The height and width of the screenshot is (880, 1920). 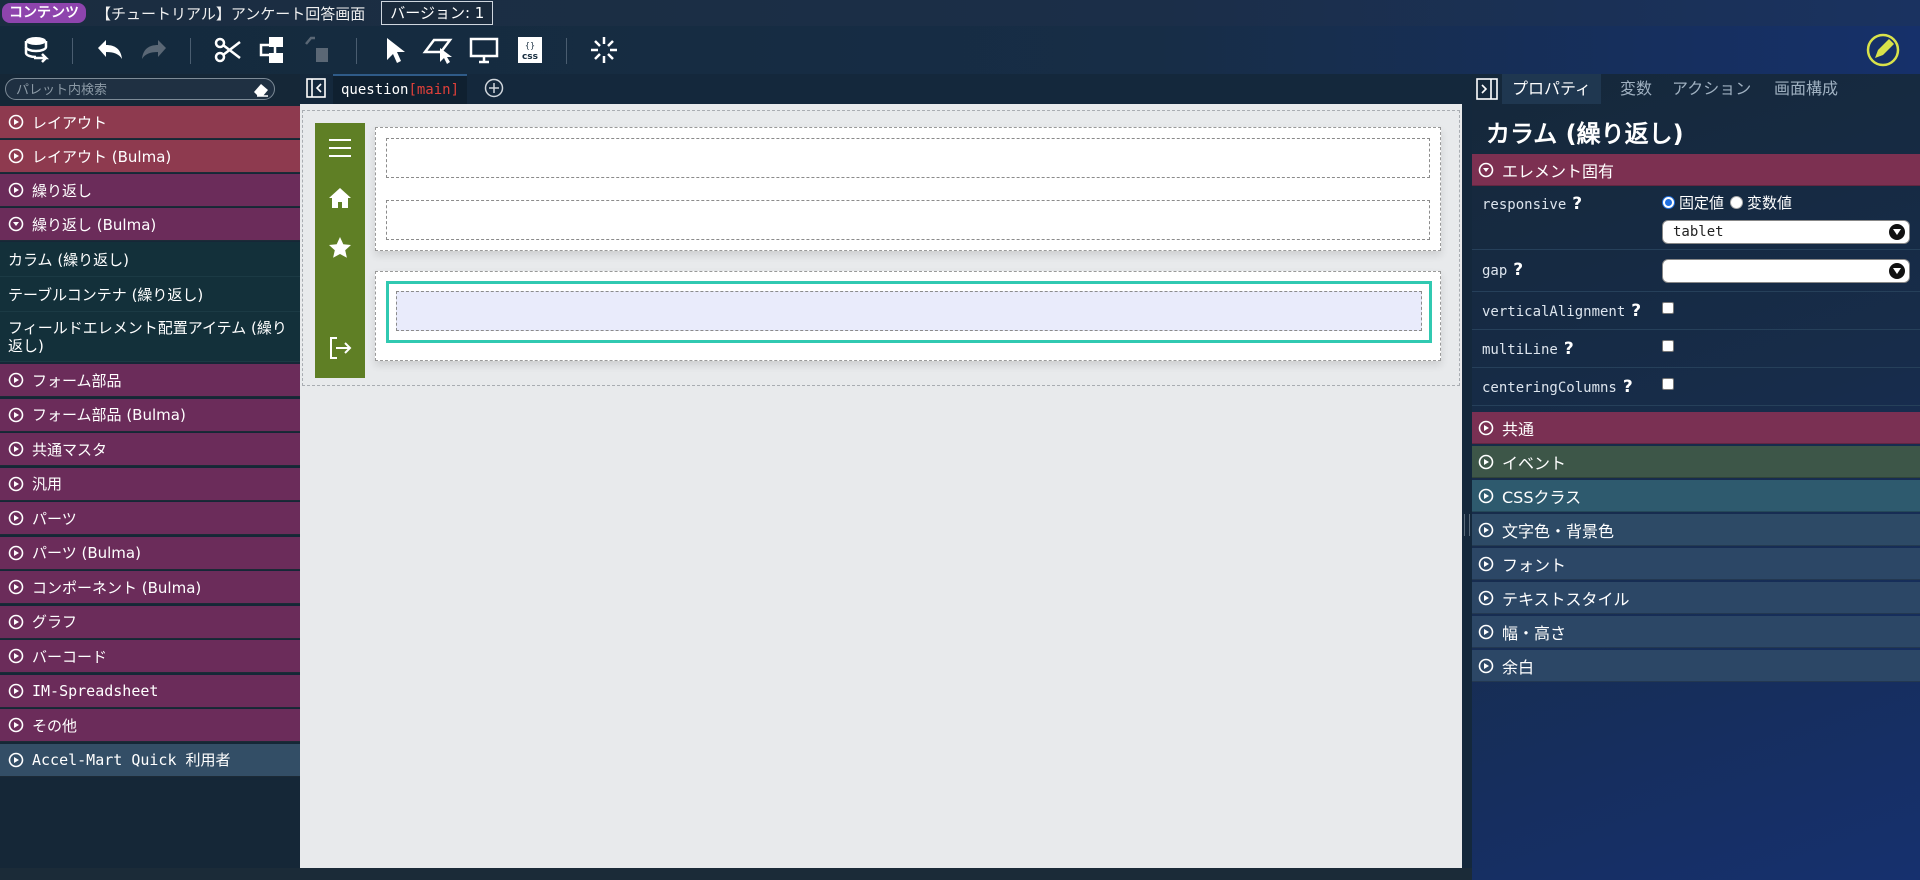 I want to click on category-label: レイアウト, so click(x=70, y=122).